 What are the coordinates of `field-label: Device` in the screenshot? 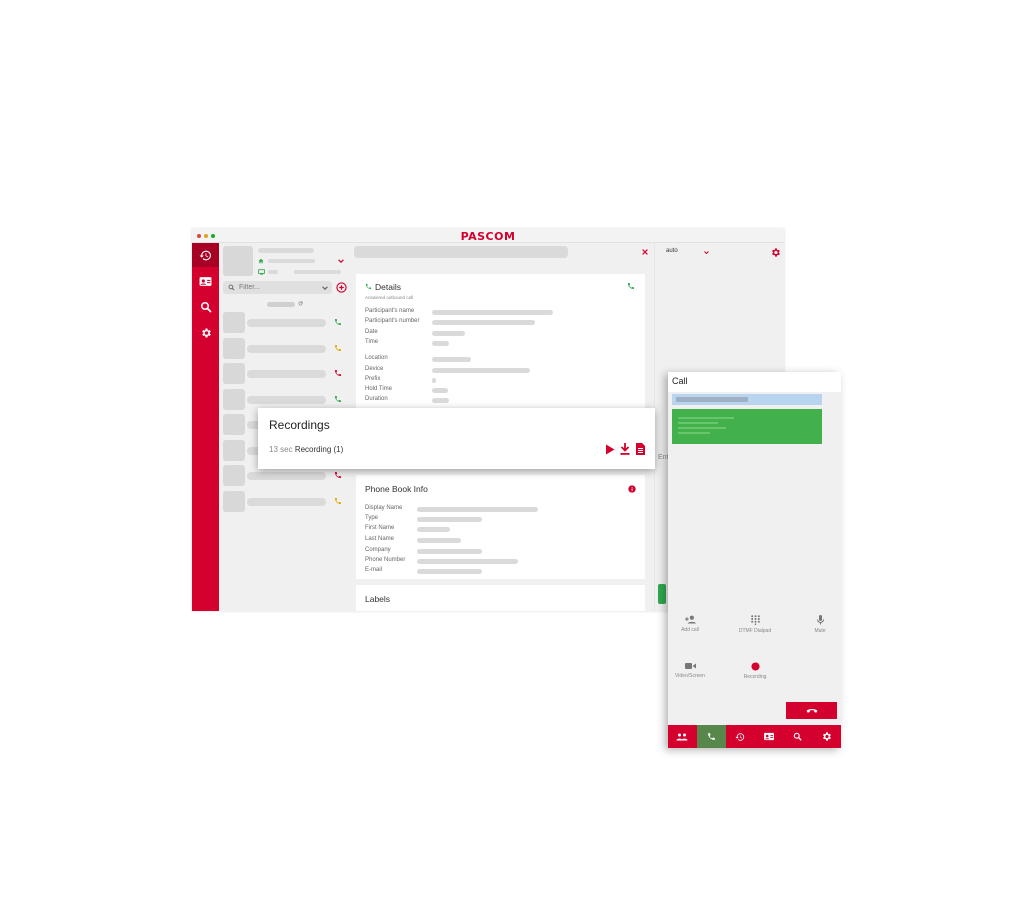 It's located at (374, 369).